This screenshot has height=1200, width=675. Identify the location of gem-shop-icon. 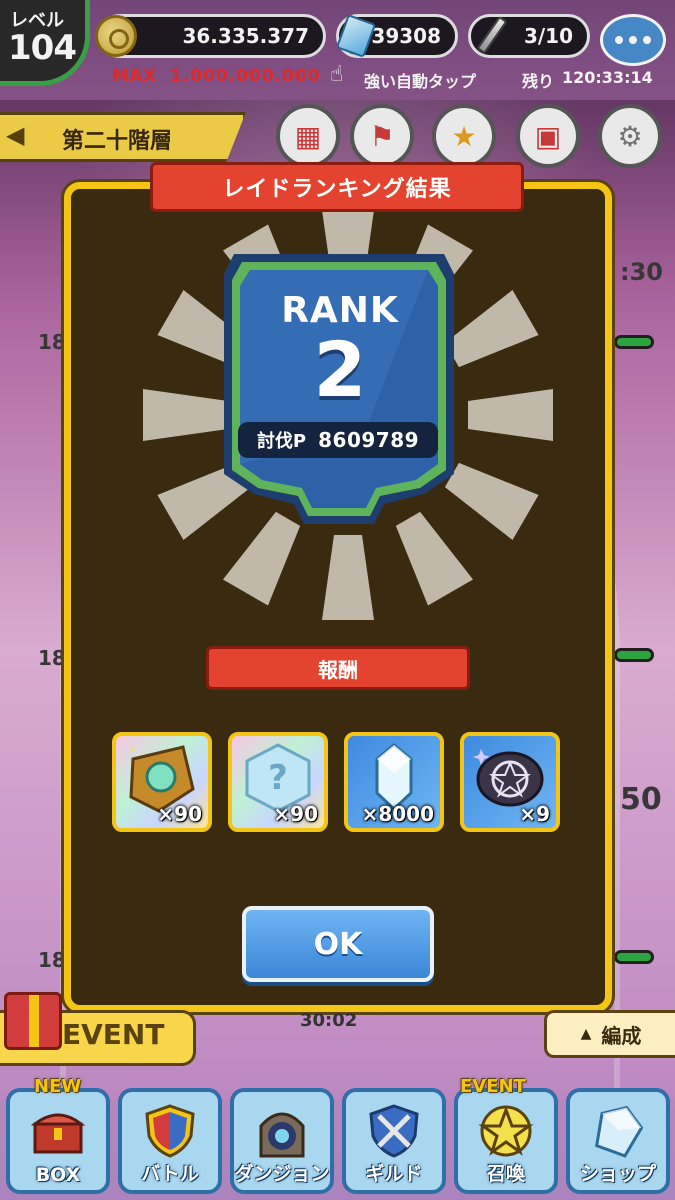
(619, 1132).